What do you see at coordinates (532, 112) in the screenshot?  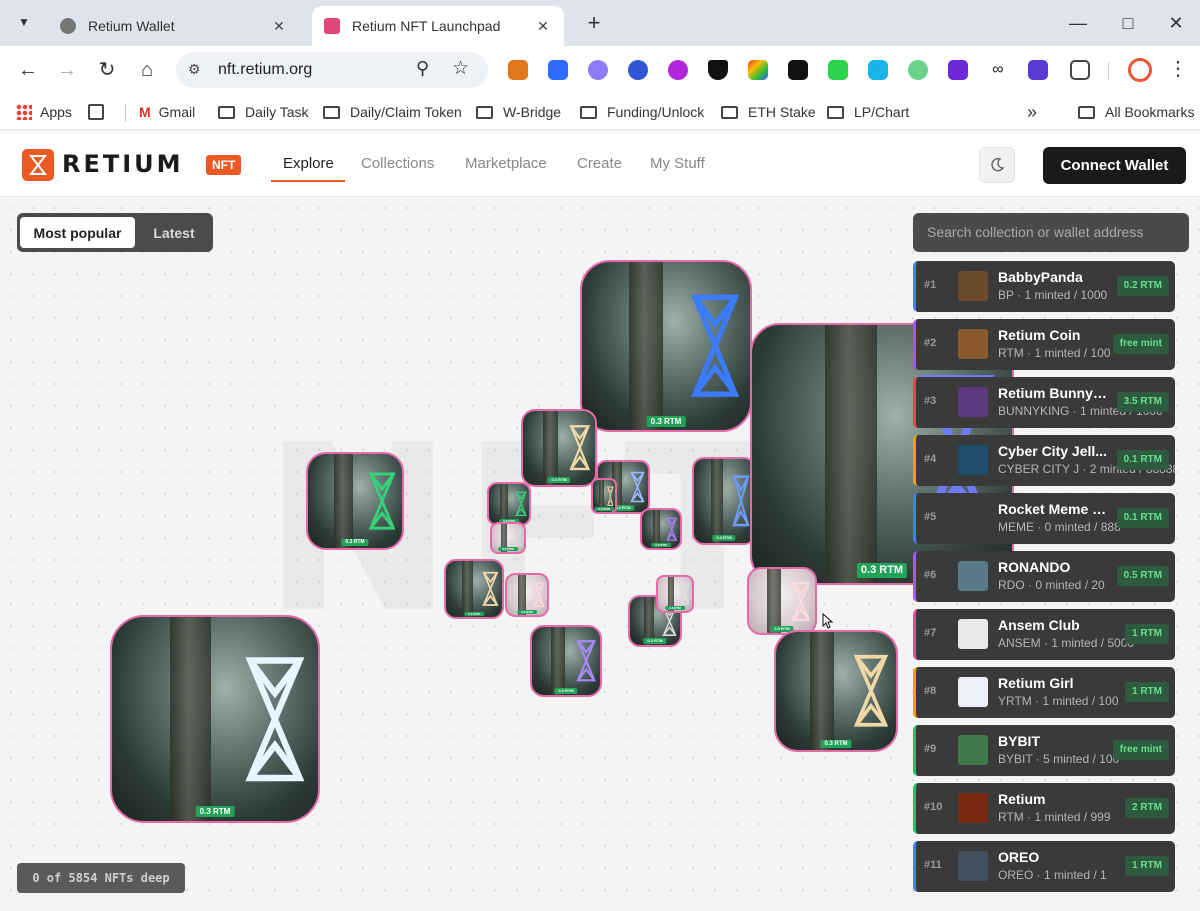 I see `bookmark-label: W-Bridge` at bounding box center [532, 112].